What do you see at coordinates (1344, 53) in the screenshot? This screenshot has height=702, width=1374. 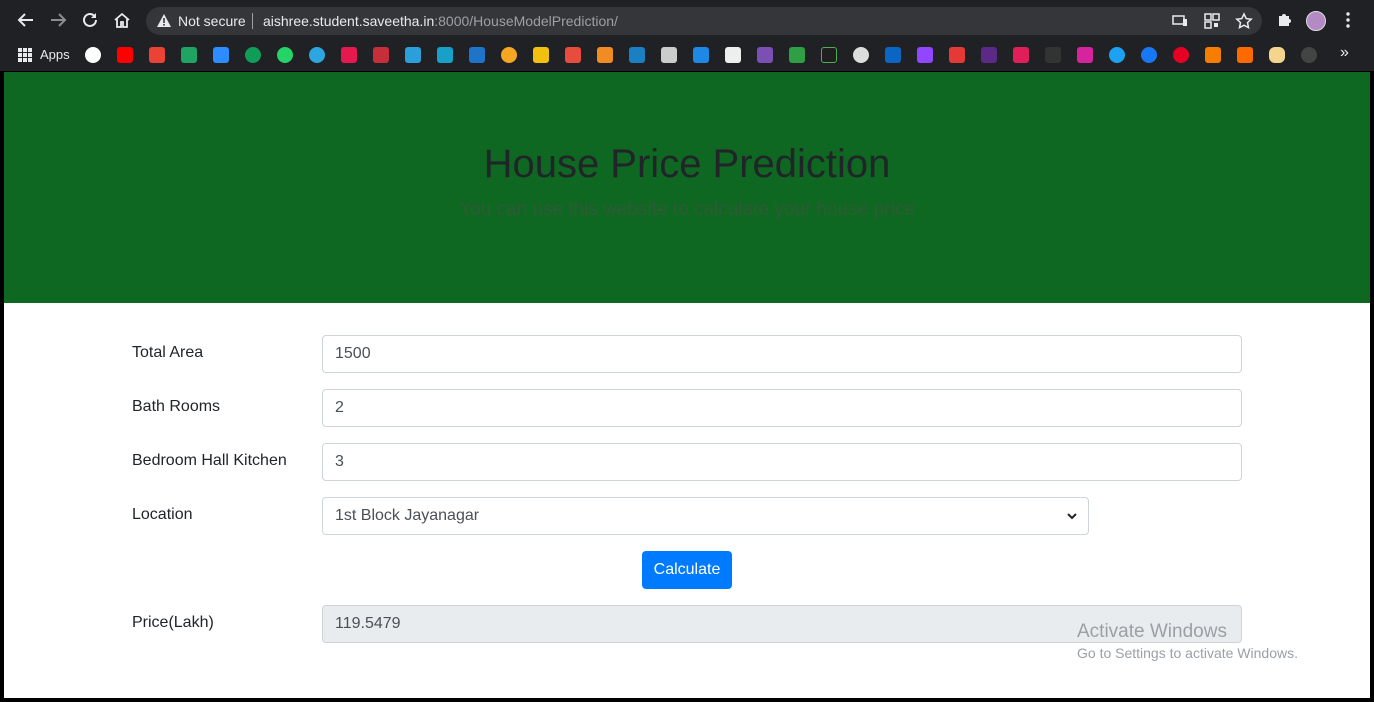 I see `more-bookmarks-icon: »` at bounding box center [1344, 53].